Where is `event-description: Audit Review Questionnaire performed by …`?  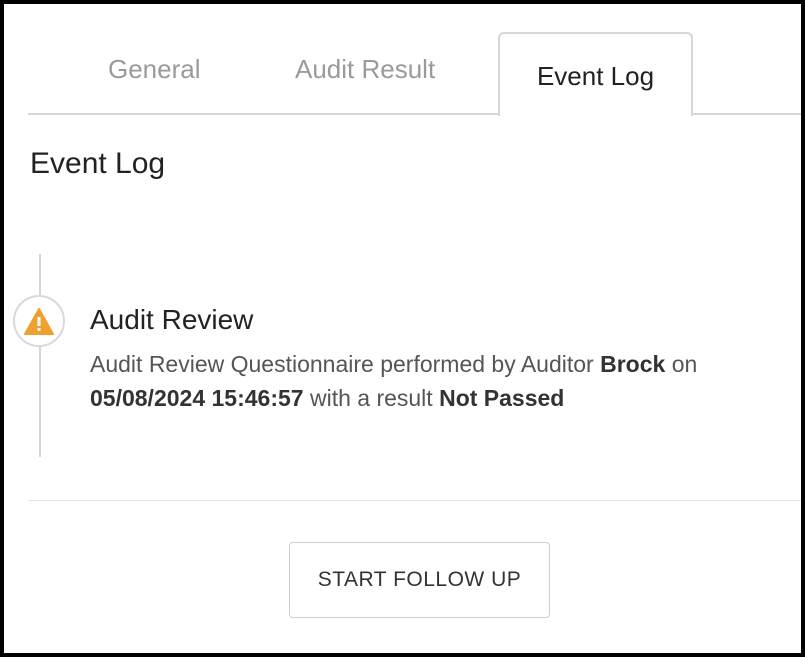 event-description: Audit Review Questionnaire performed by … is located at coordinates (440, 381).